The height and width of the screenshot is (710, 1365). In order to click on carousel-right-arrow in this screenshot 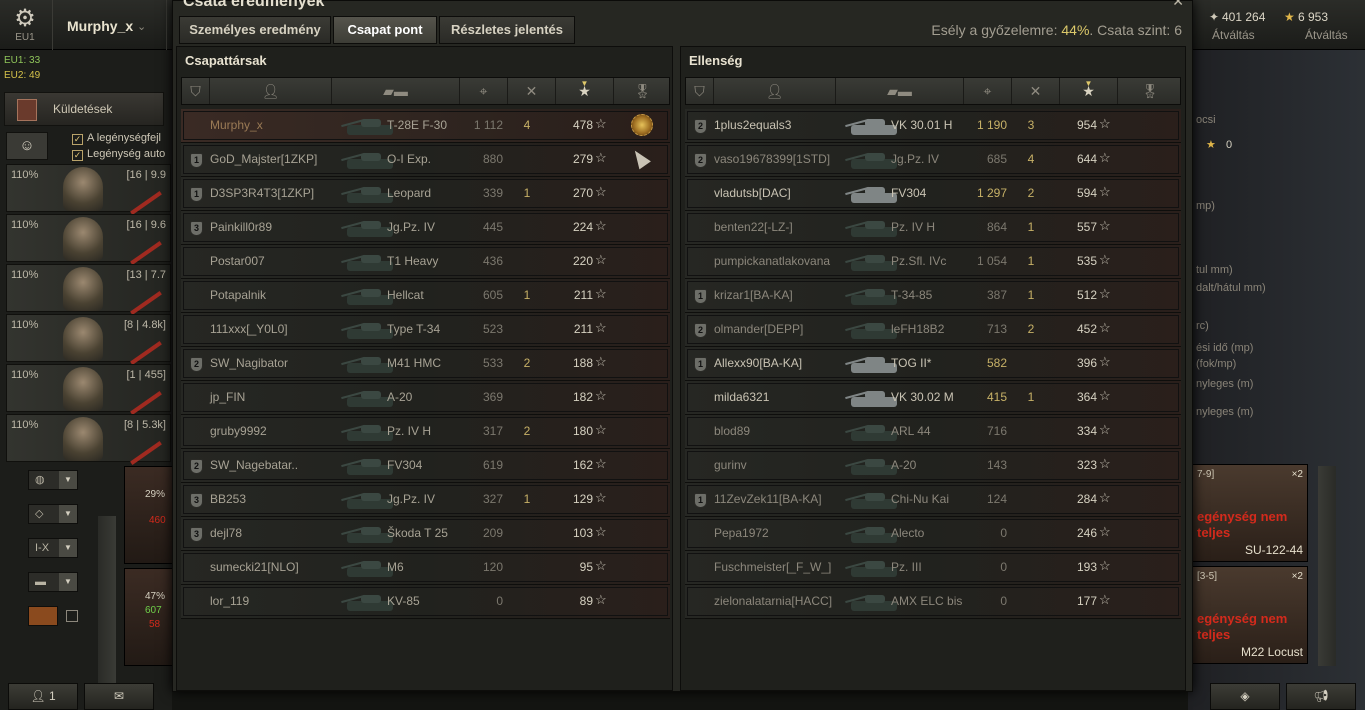, I will do `click(1327, 566)`.